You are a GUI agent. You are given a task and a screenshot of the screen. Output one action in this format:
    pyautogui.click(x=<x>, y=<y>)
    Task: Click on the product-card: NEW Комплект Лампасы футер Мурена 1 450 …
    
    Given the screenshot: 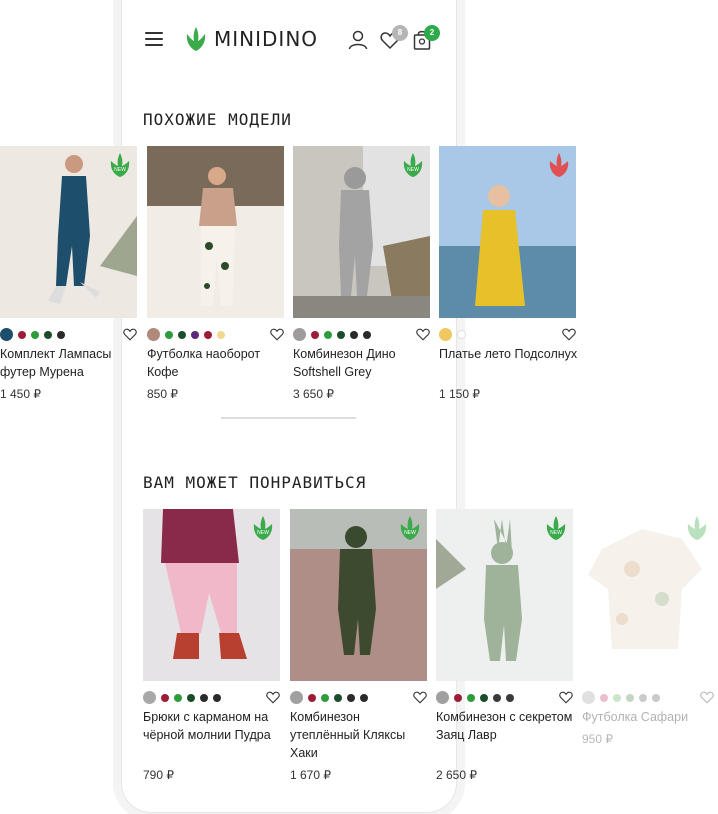 What is the action you would take?
    pyautogui.click(x=68, y=273)
    